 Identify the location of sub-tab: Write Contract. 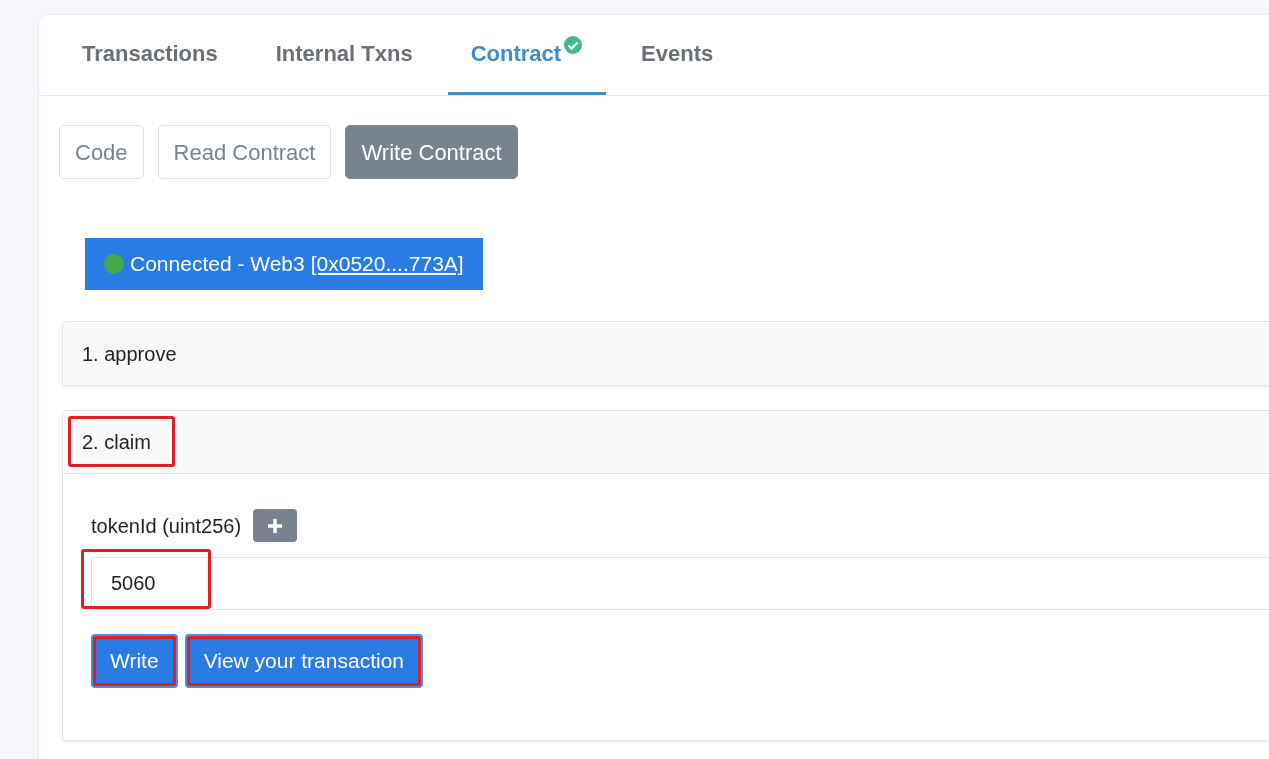
(431, 152).